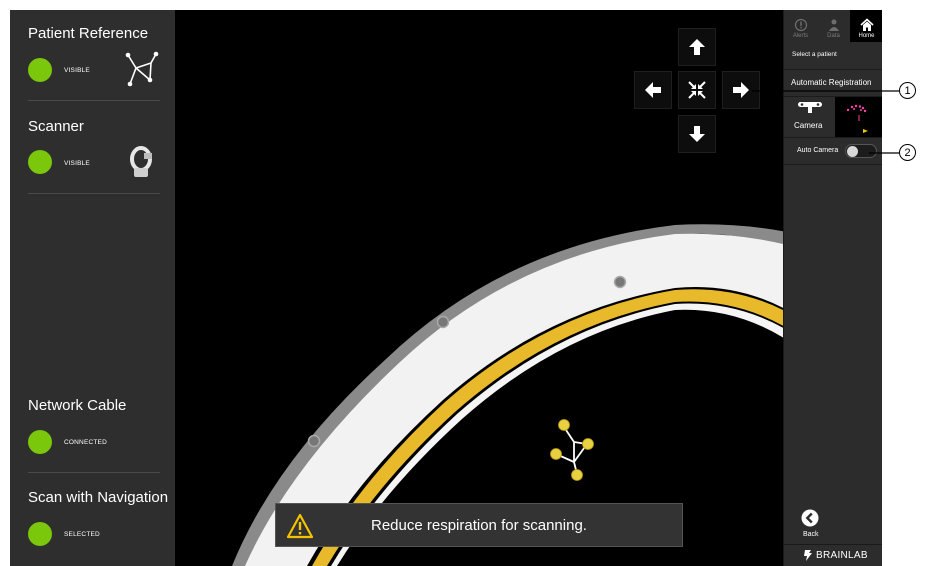 The image size is (933, 566). Describe the element at coordinates (825, 122) in the screenshot. I see `callout-lines` at that location.